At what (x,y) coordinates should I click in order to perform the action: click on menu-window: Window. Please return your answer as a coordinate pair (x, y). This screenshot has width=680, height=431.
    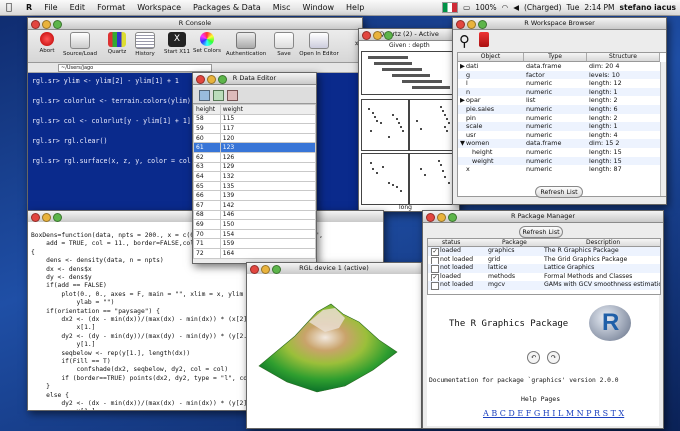
    Looking at the image, I should click on (318, 7).